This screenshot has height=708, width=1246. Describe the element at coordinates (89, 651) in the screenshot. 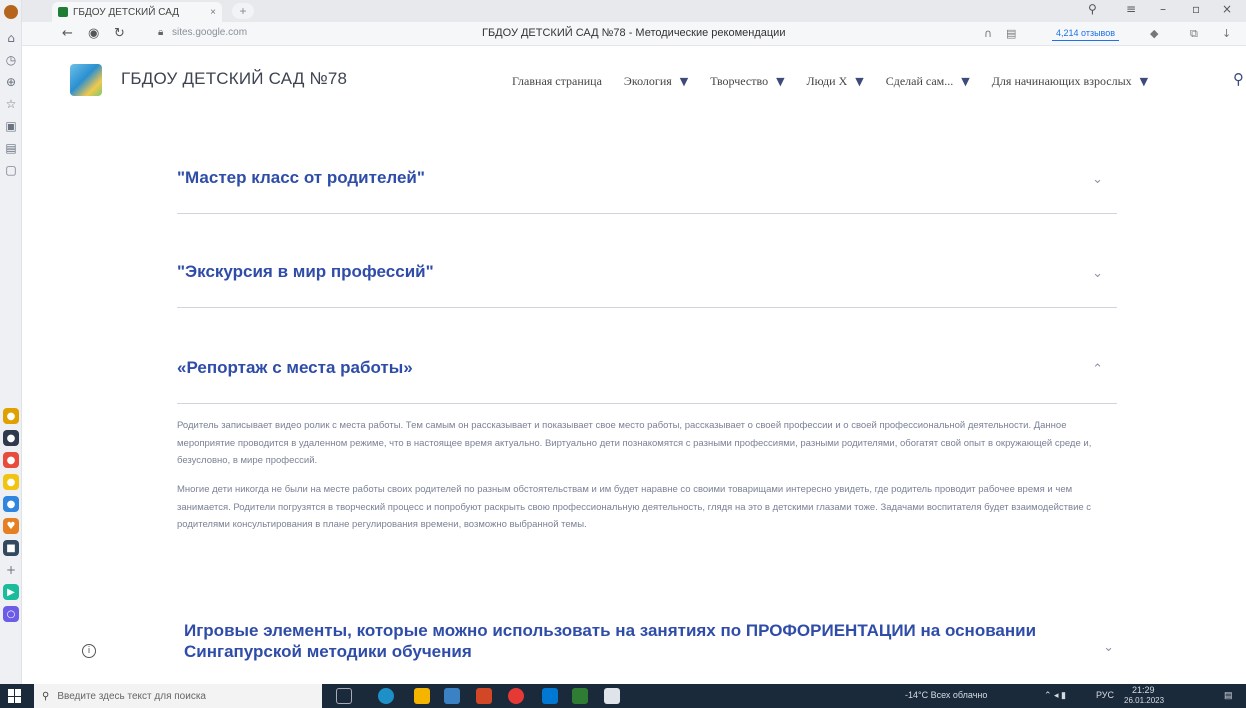

I see `info-icon: i` at that location.